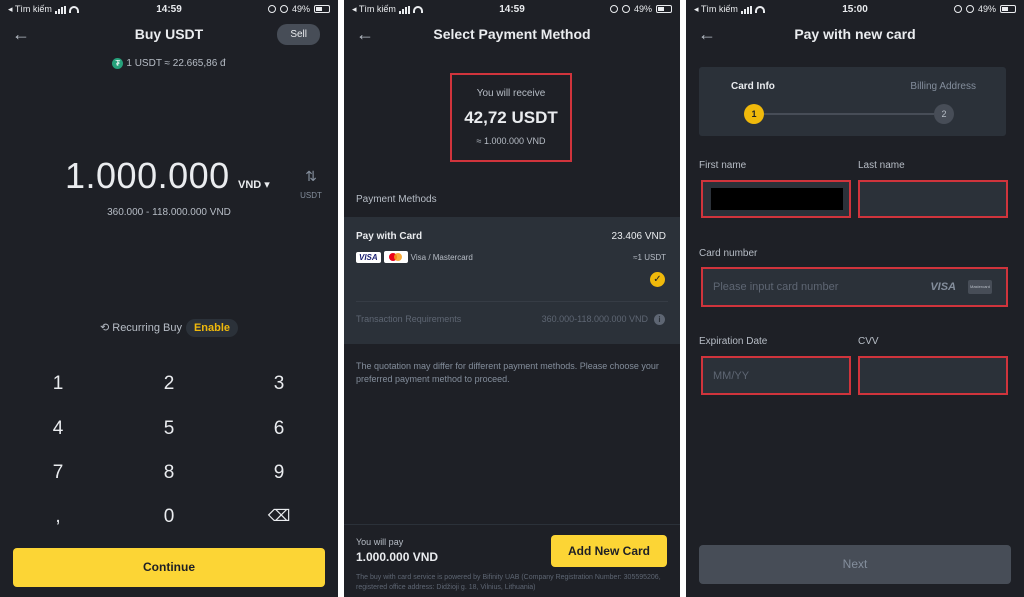 The width and height of the screenshot is (1024, 597). I want to click on pay-label: You will pay, so click(380, 542).